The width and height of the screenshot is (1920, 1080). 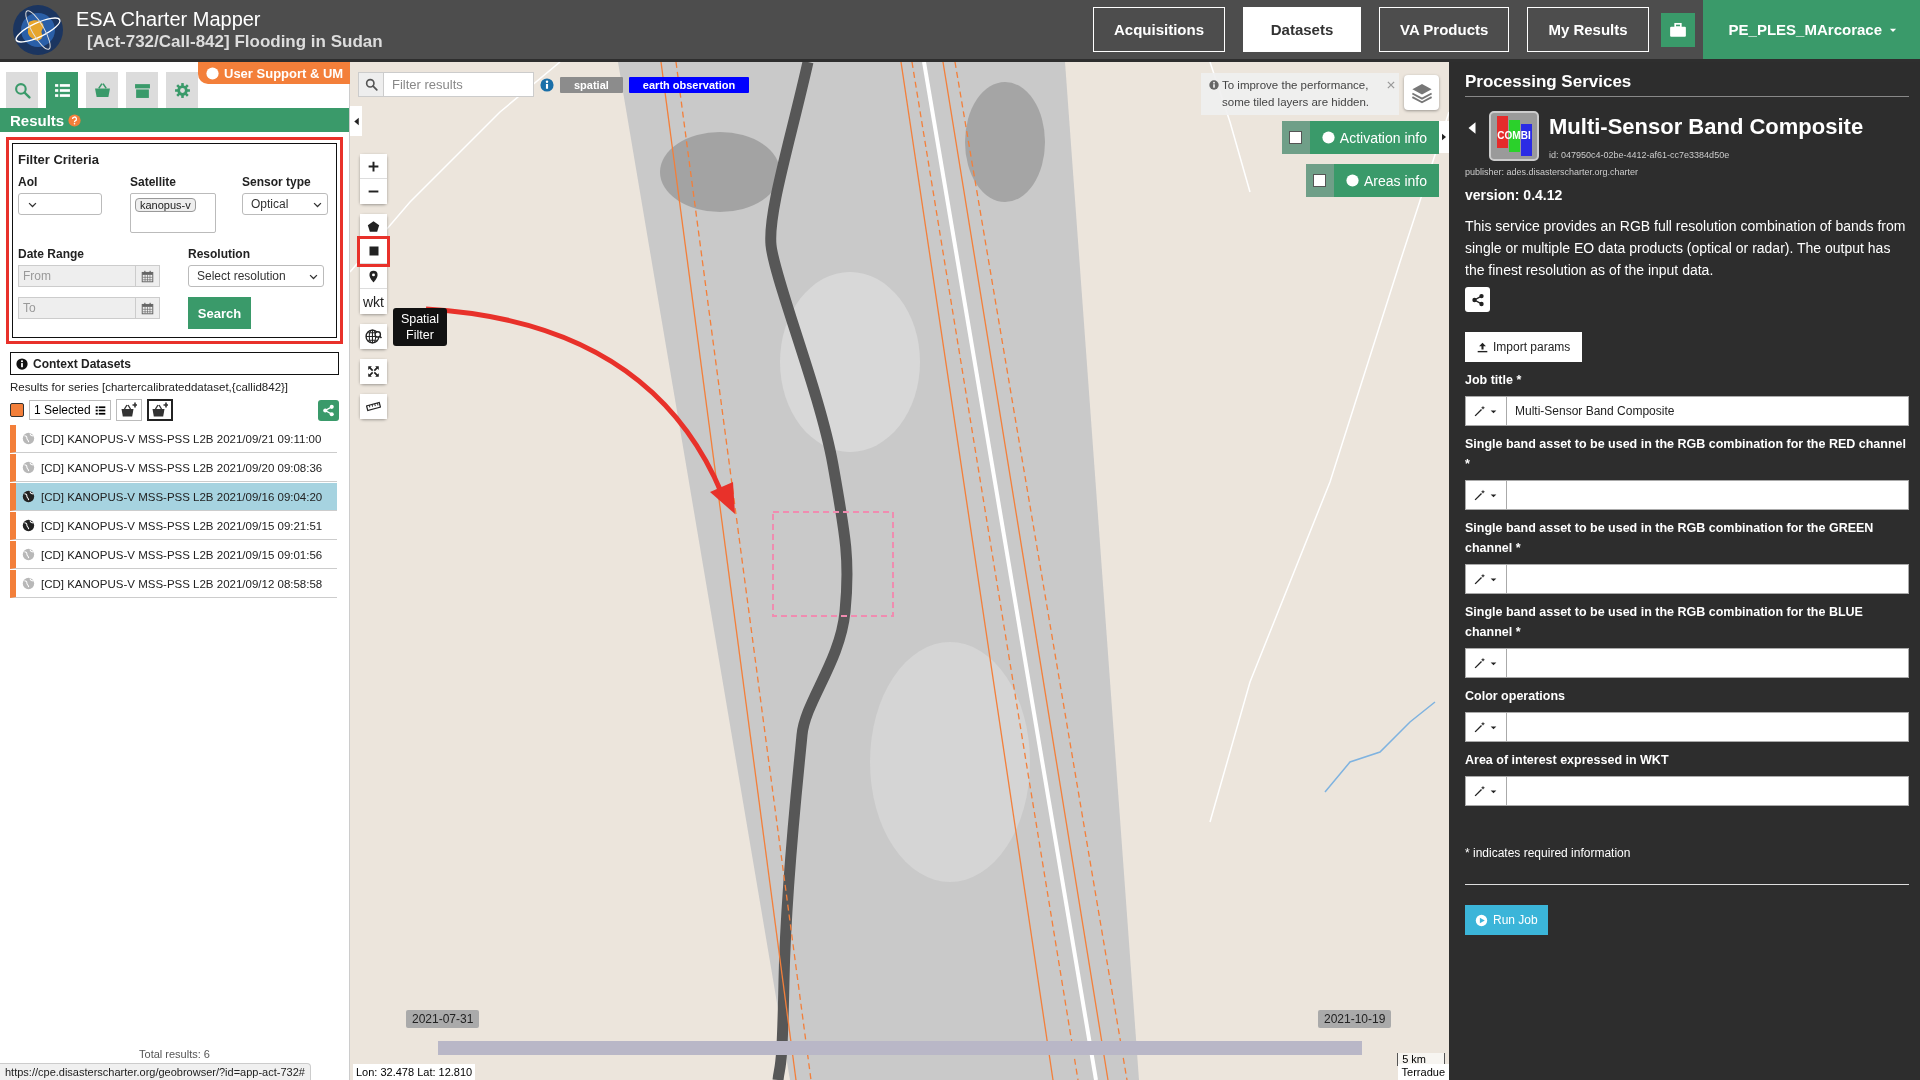 I want to click on gear-tab, so click(x=182, y=90).